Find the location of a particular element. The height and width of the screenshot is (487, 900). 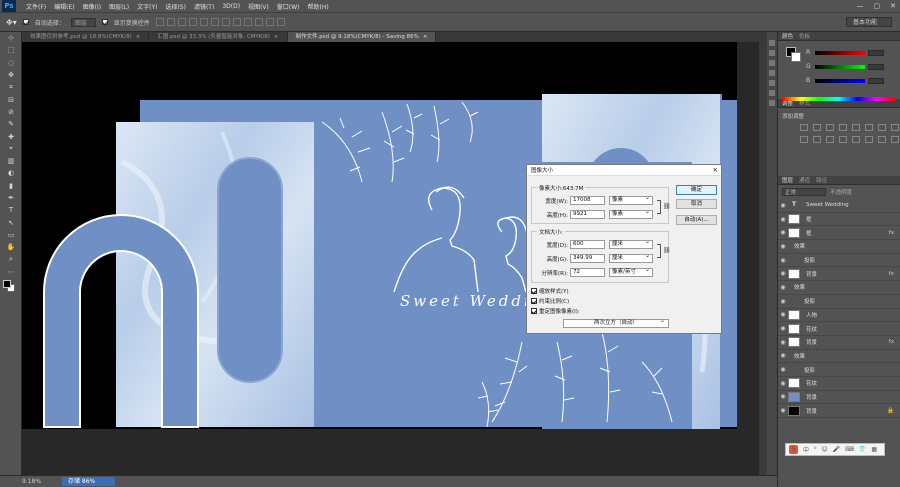

path-select-tool-icon: ↖ is located at coordinates (11, 222).